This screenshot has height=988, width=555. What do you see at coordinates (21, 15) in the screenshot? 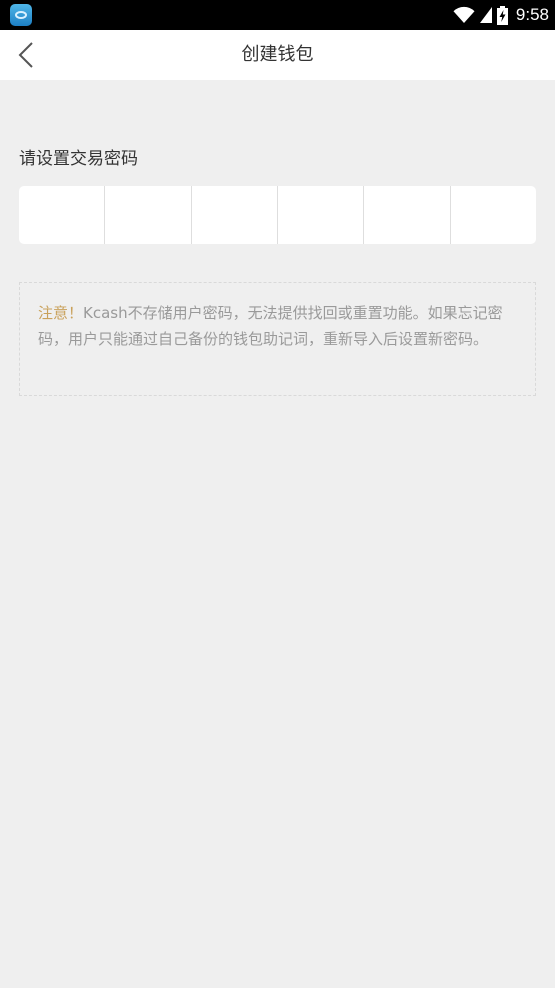
I see `app-icon` at bounding box center [21, 15].